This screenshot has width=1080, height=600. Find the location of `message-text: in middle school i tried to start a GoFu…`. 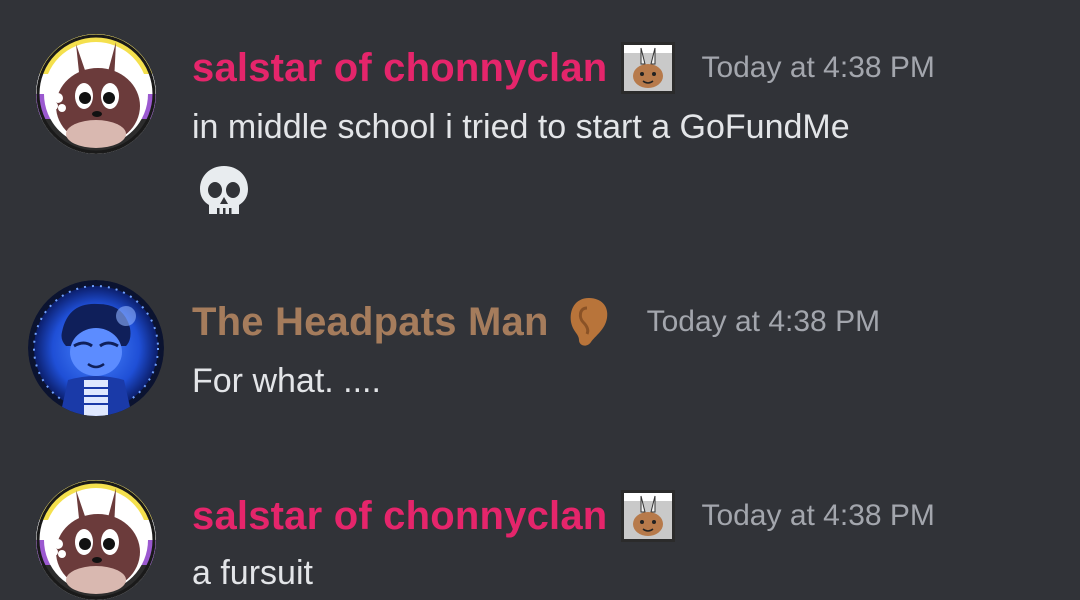

message-text: in middle school i tried to start a GoFu… is located at coordinates (521, 127).